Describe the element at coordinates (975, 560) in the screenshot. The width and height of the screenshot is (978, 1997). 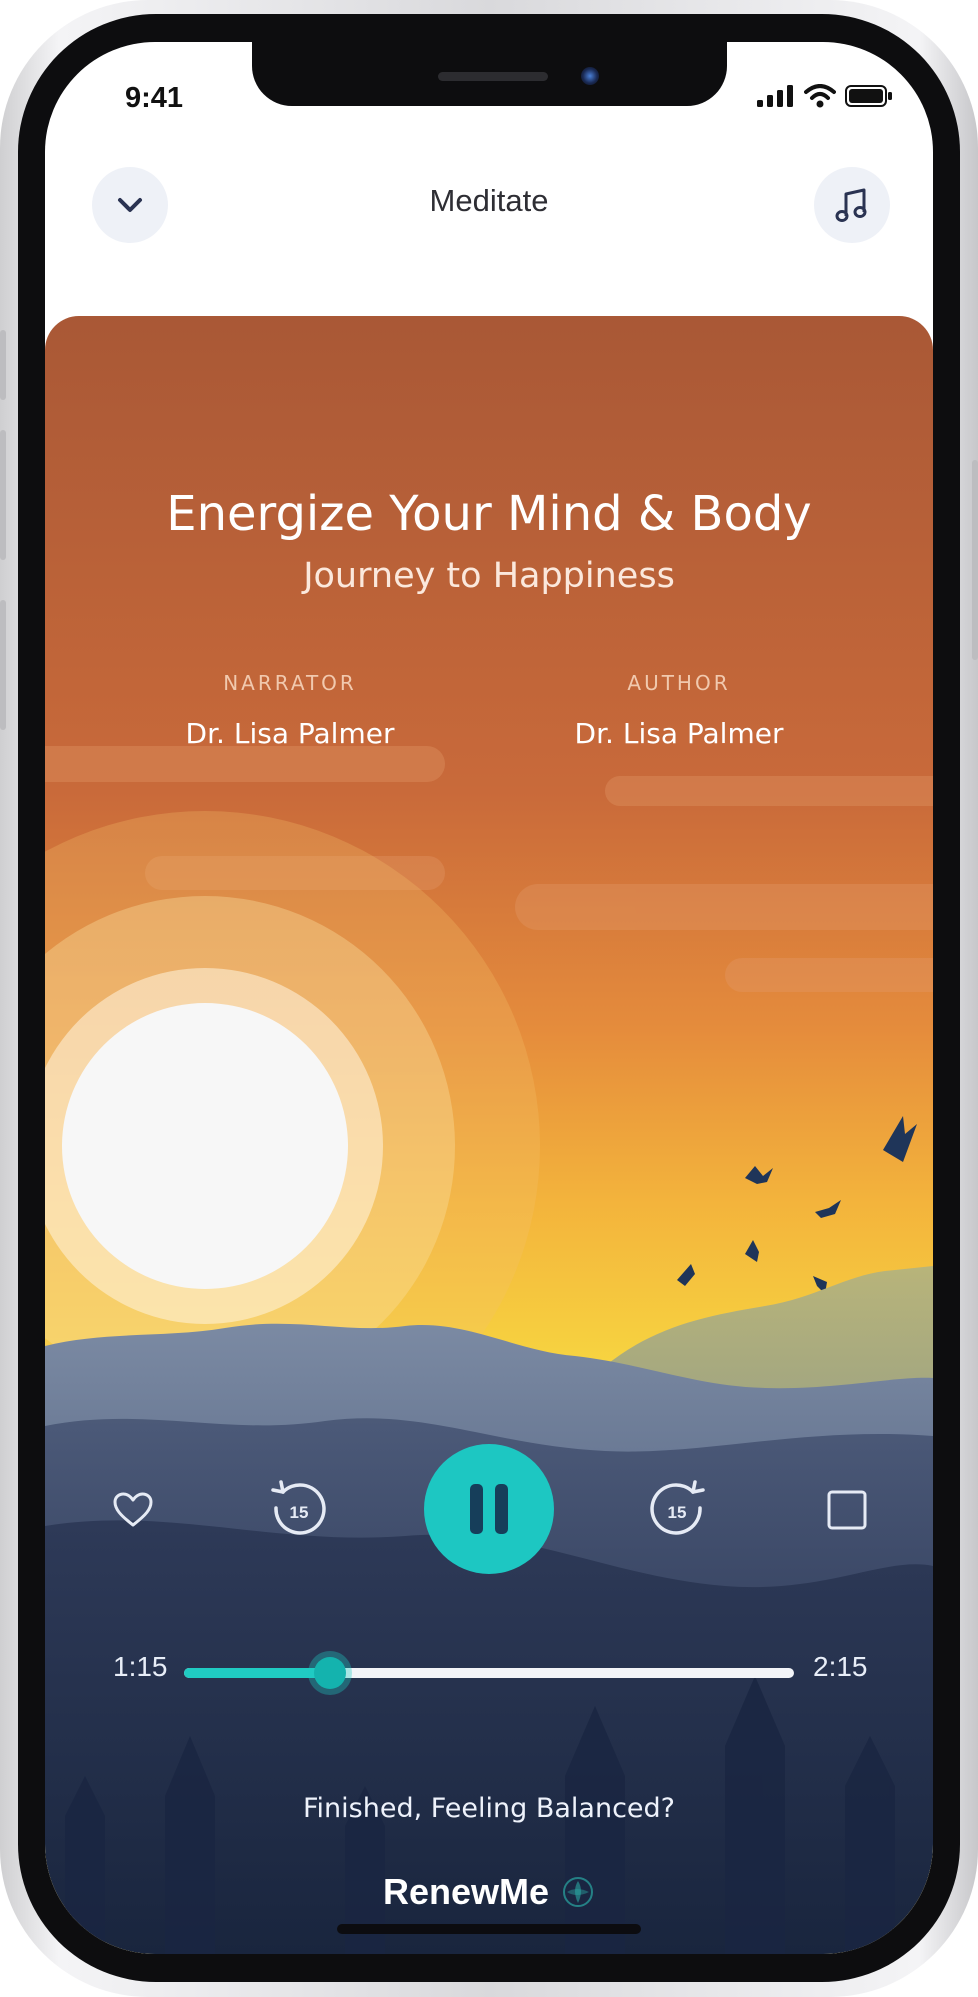
I see `phone-power-button` at that location.